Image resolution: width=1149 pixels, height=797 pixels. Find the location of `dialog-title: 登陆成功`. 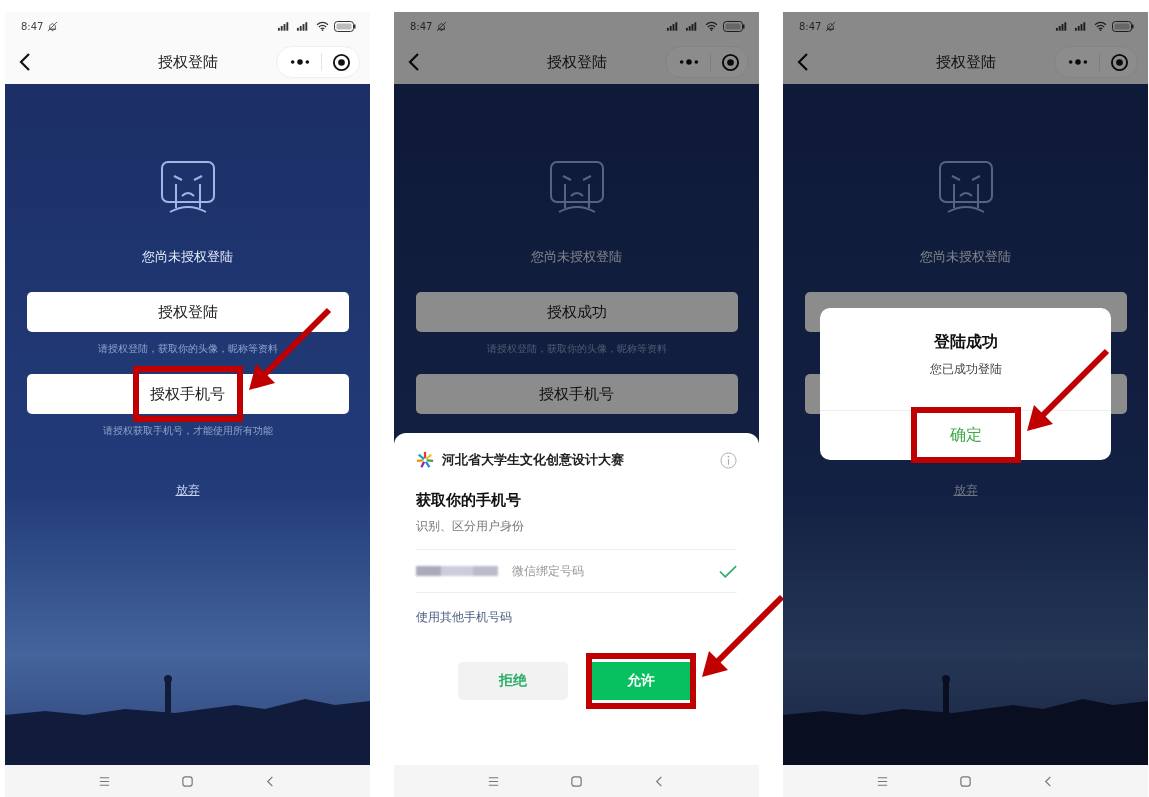

dialog-title: 登陆成功 is located at coordinates (965, 342).